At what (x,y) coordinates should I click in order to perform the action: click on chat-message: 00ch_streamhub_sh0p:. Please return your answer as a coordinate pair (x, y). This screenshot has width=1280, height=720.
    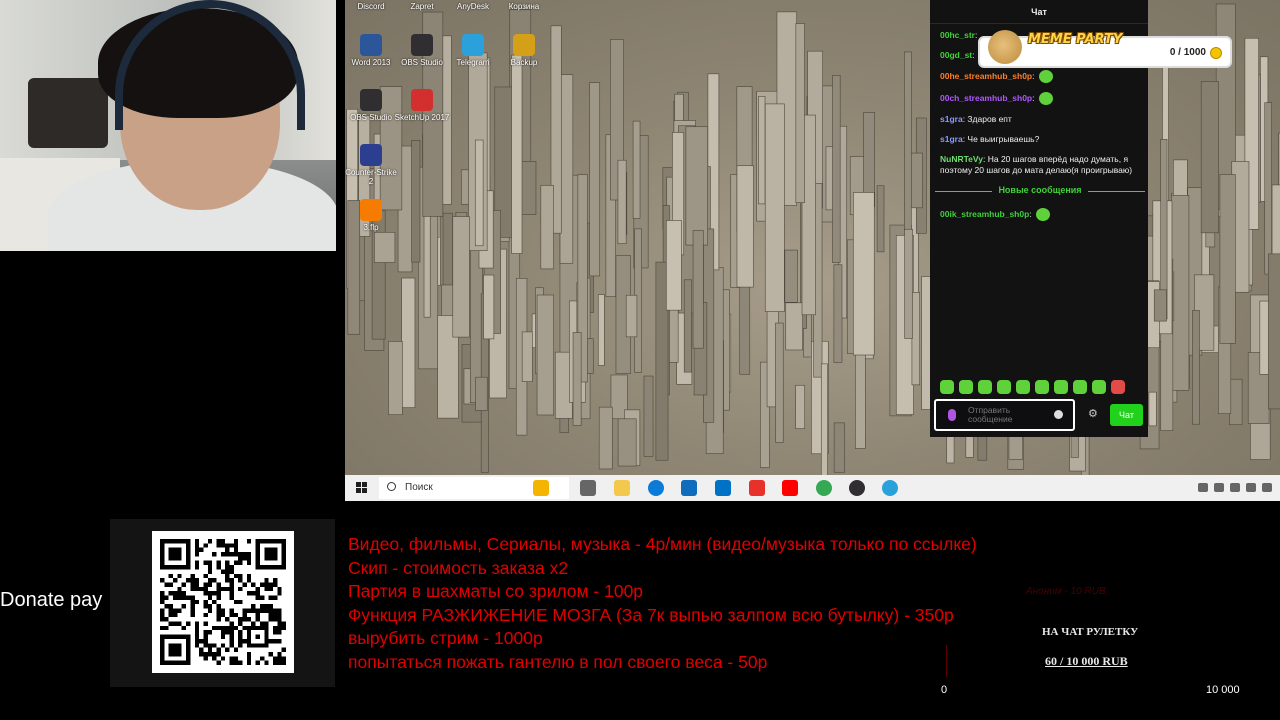
    Looking at the image, I should click on (1040, 98).